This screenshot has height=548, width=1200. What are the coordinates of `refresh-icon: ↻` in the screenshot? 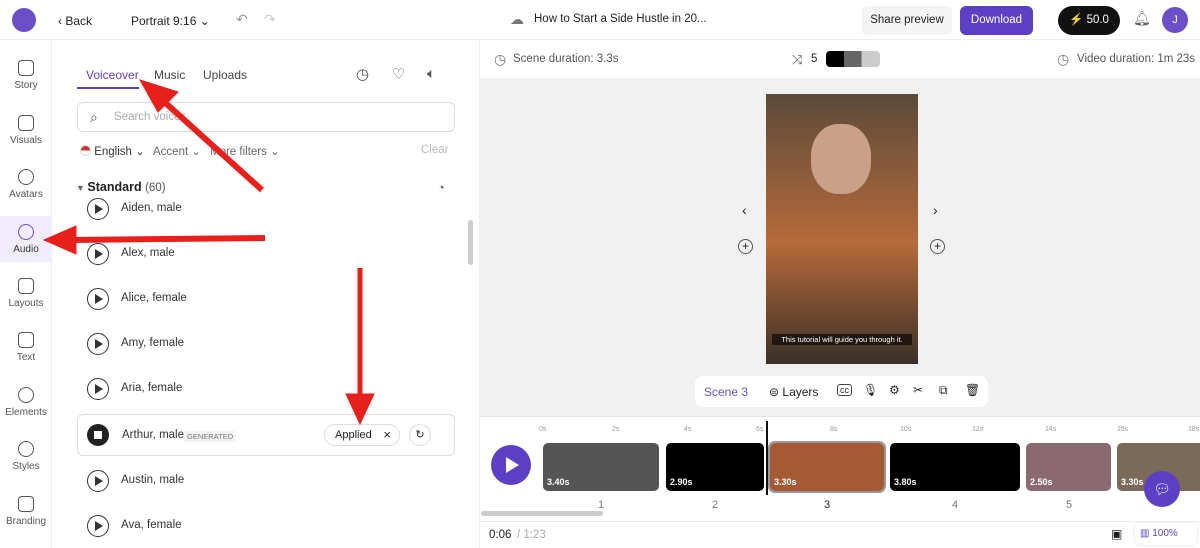 It's located at (420, 435).